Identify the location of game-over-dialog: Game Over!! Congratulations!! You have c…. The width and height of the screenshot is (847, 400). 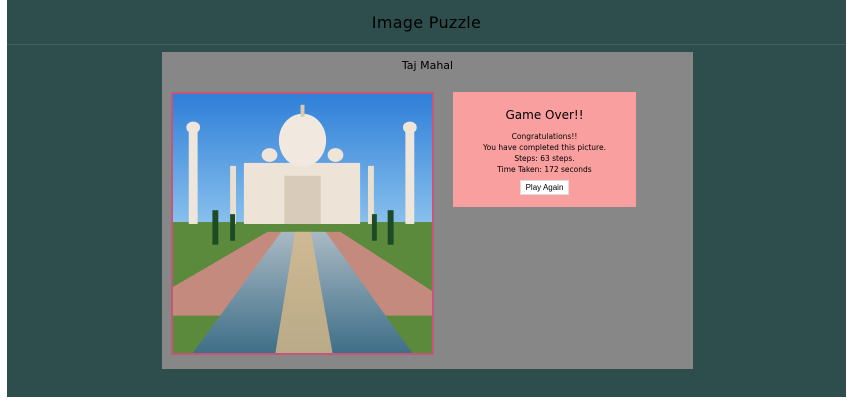
(544, 149).